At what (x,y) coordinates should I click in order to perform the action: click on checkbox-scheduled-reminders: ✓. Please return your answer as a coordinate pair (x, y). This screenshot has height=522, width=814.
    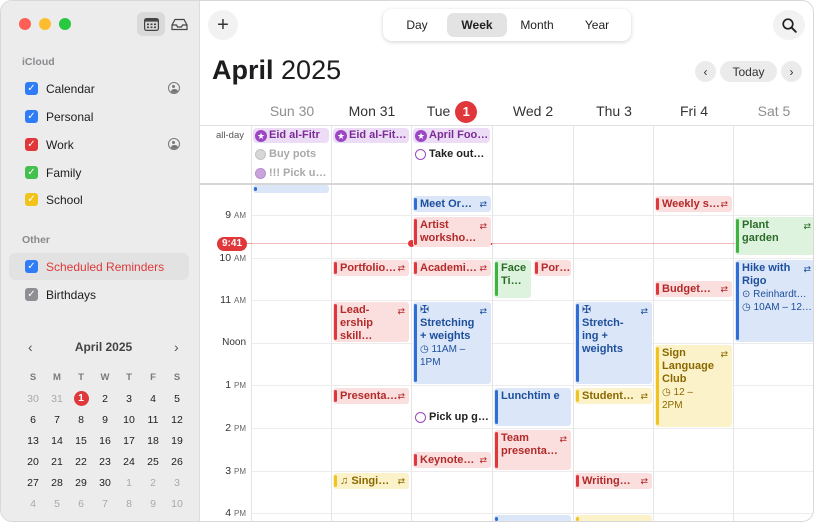
    Looking at the image, I should click on (31, 266).